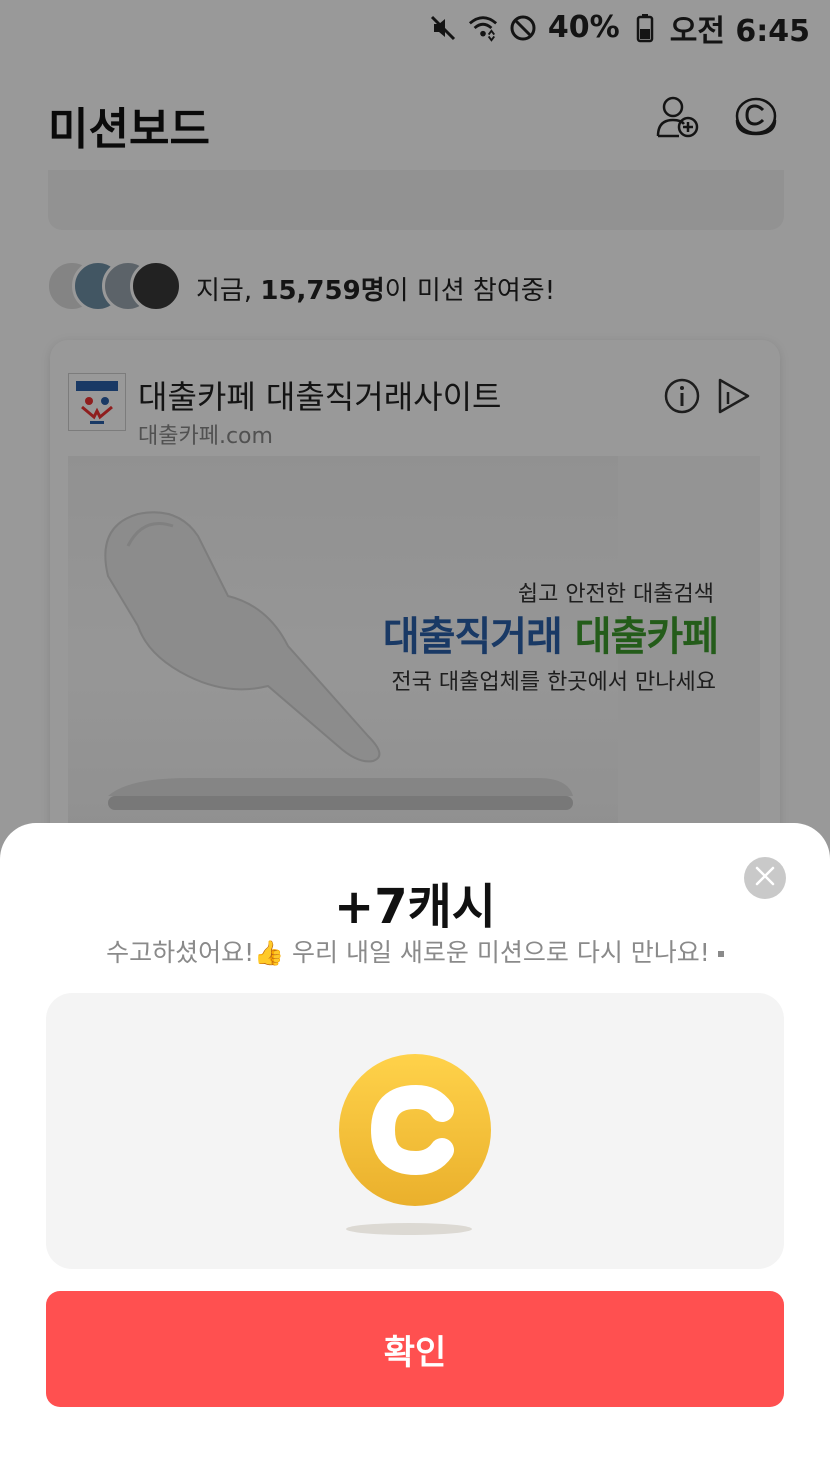 This screenshot has height=1476, width=830. Describe the element at coordinates (180, 952) in the screenshot. I see `reward-message-start: 수고하셨어요!` at that location.